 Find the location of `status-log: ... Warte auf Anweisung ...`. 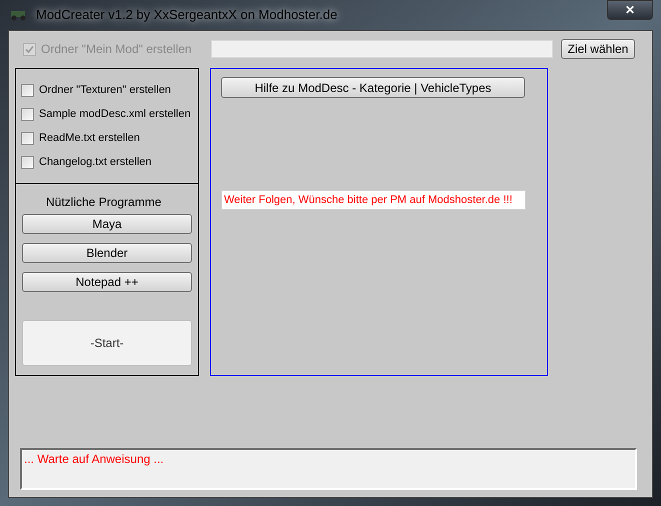

status-log: ... Warte auf Anweisung ... is located at coordinates (328, 469).